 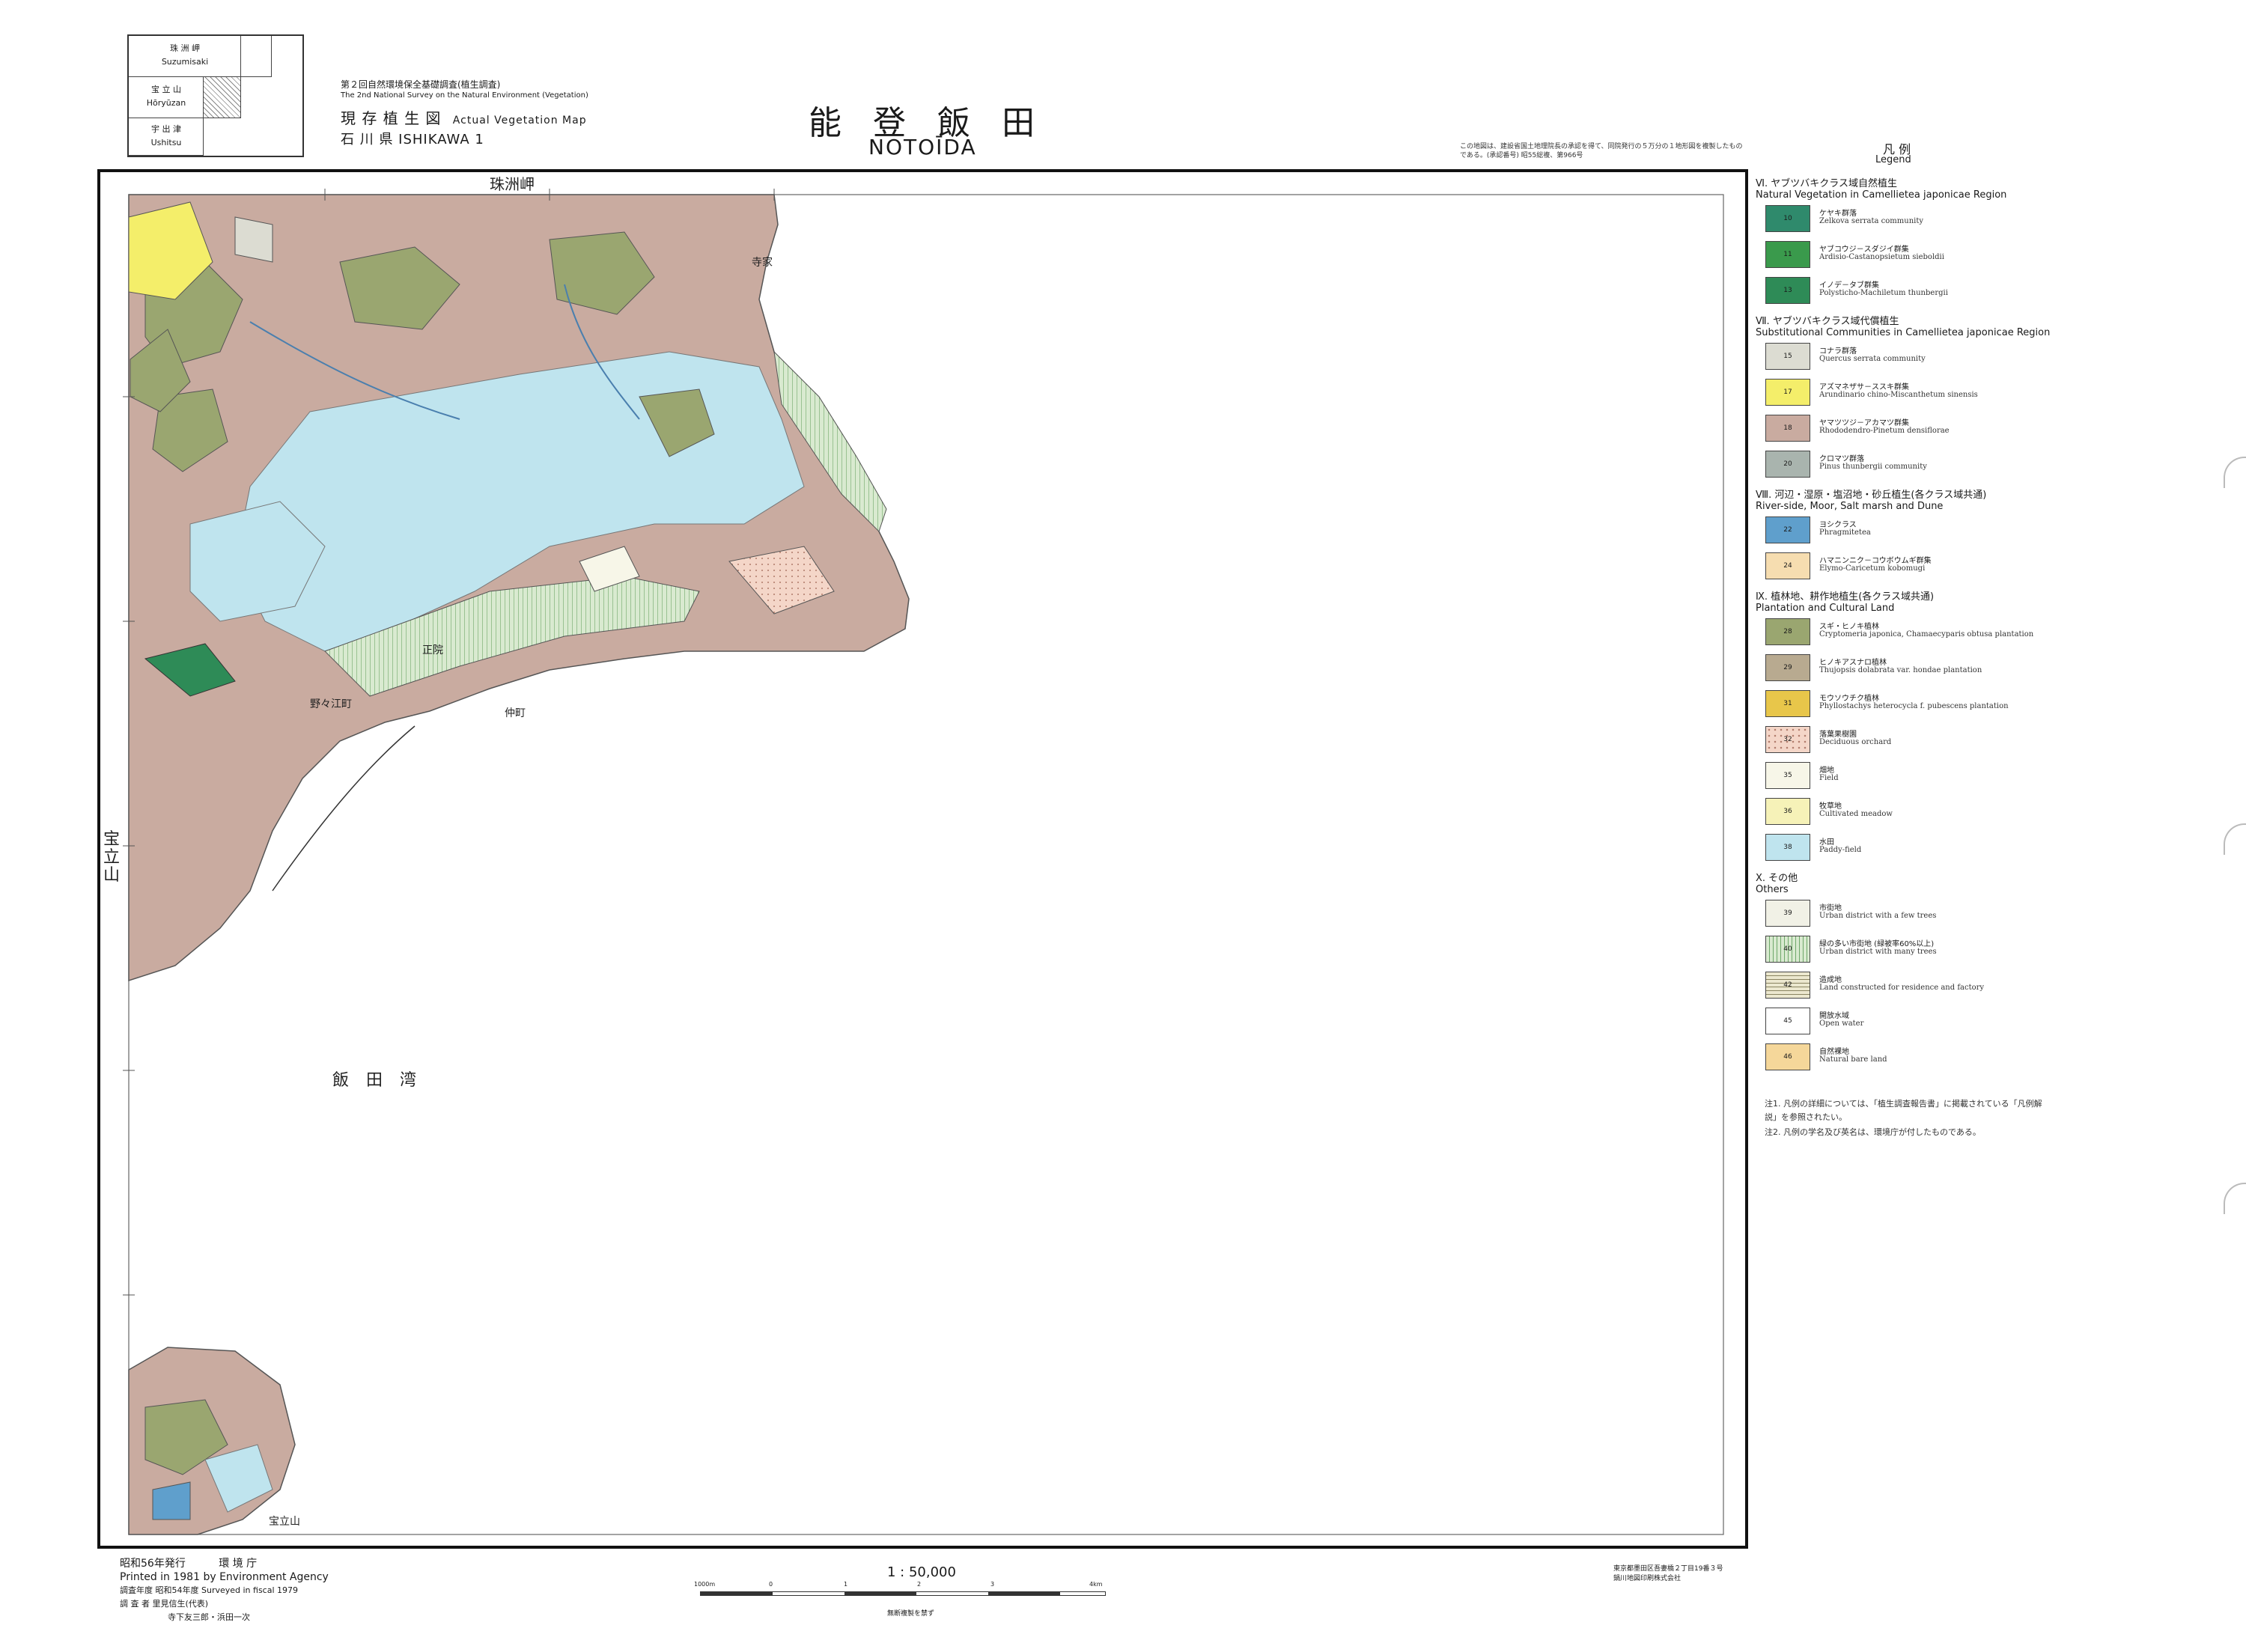 What do you see at coordinates (253, 240) in the screenshot?
I see `oak-patch` at bounding box center [253, 240].